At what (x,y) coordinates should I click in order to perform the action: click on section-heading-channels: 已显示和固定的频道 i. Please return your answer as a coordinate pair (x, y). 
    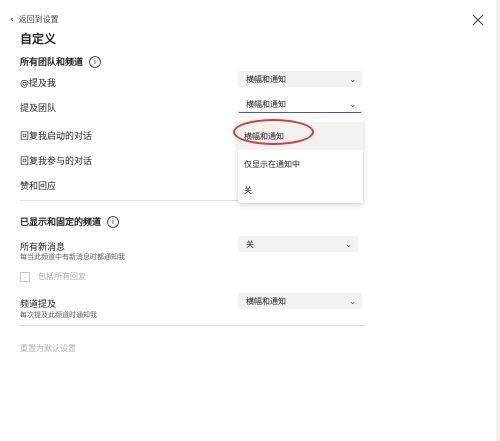
    Looking at the image, I should click on (70, 221).